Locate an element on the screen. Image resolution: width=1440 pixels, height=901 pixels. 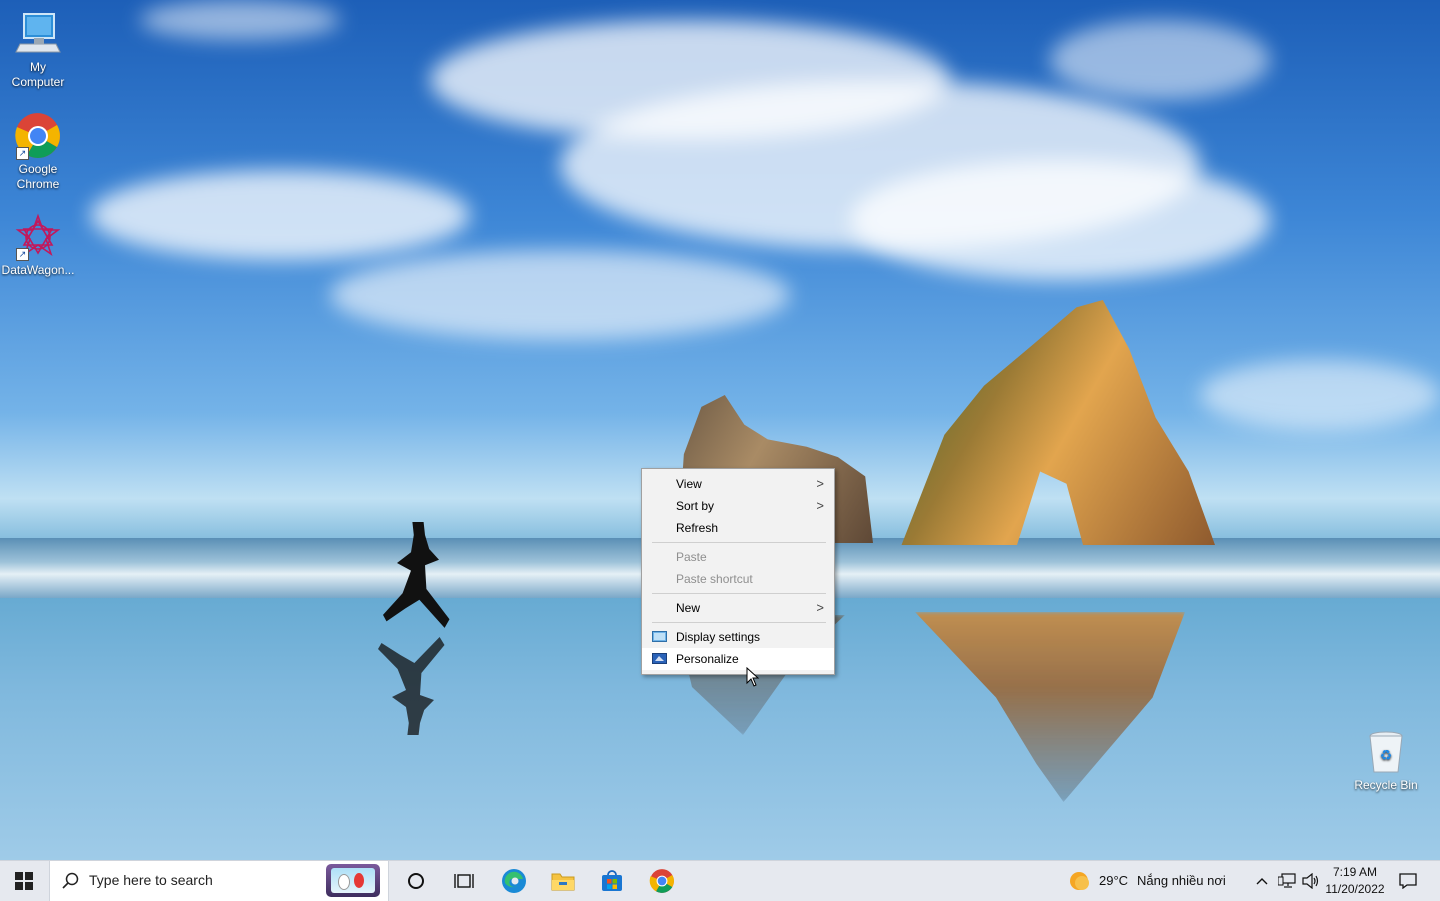
taskbar-clock: 7:19 AM 11/20/2022 is located at coordinates (1355, 881).